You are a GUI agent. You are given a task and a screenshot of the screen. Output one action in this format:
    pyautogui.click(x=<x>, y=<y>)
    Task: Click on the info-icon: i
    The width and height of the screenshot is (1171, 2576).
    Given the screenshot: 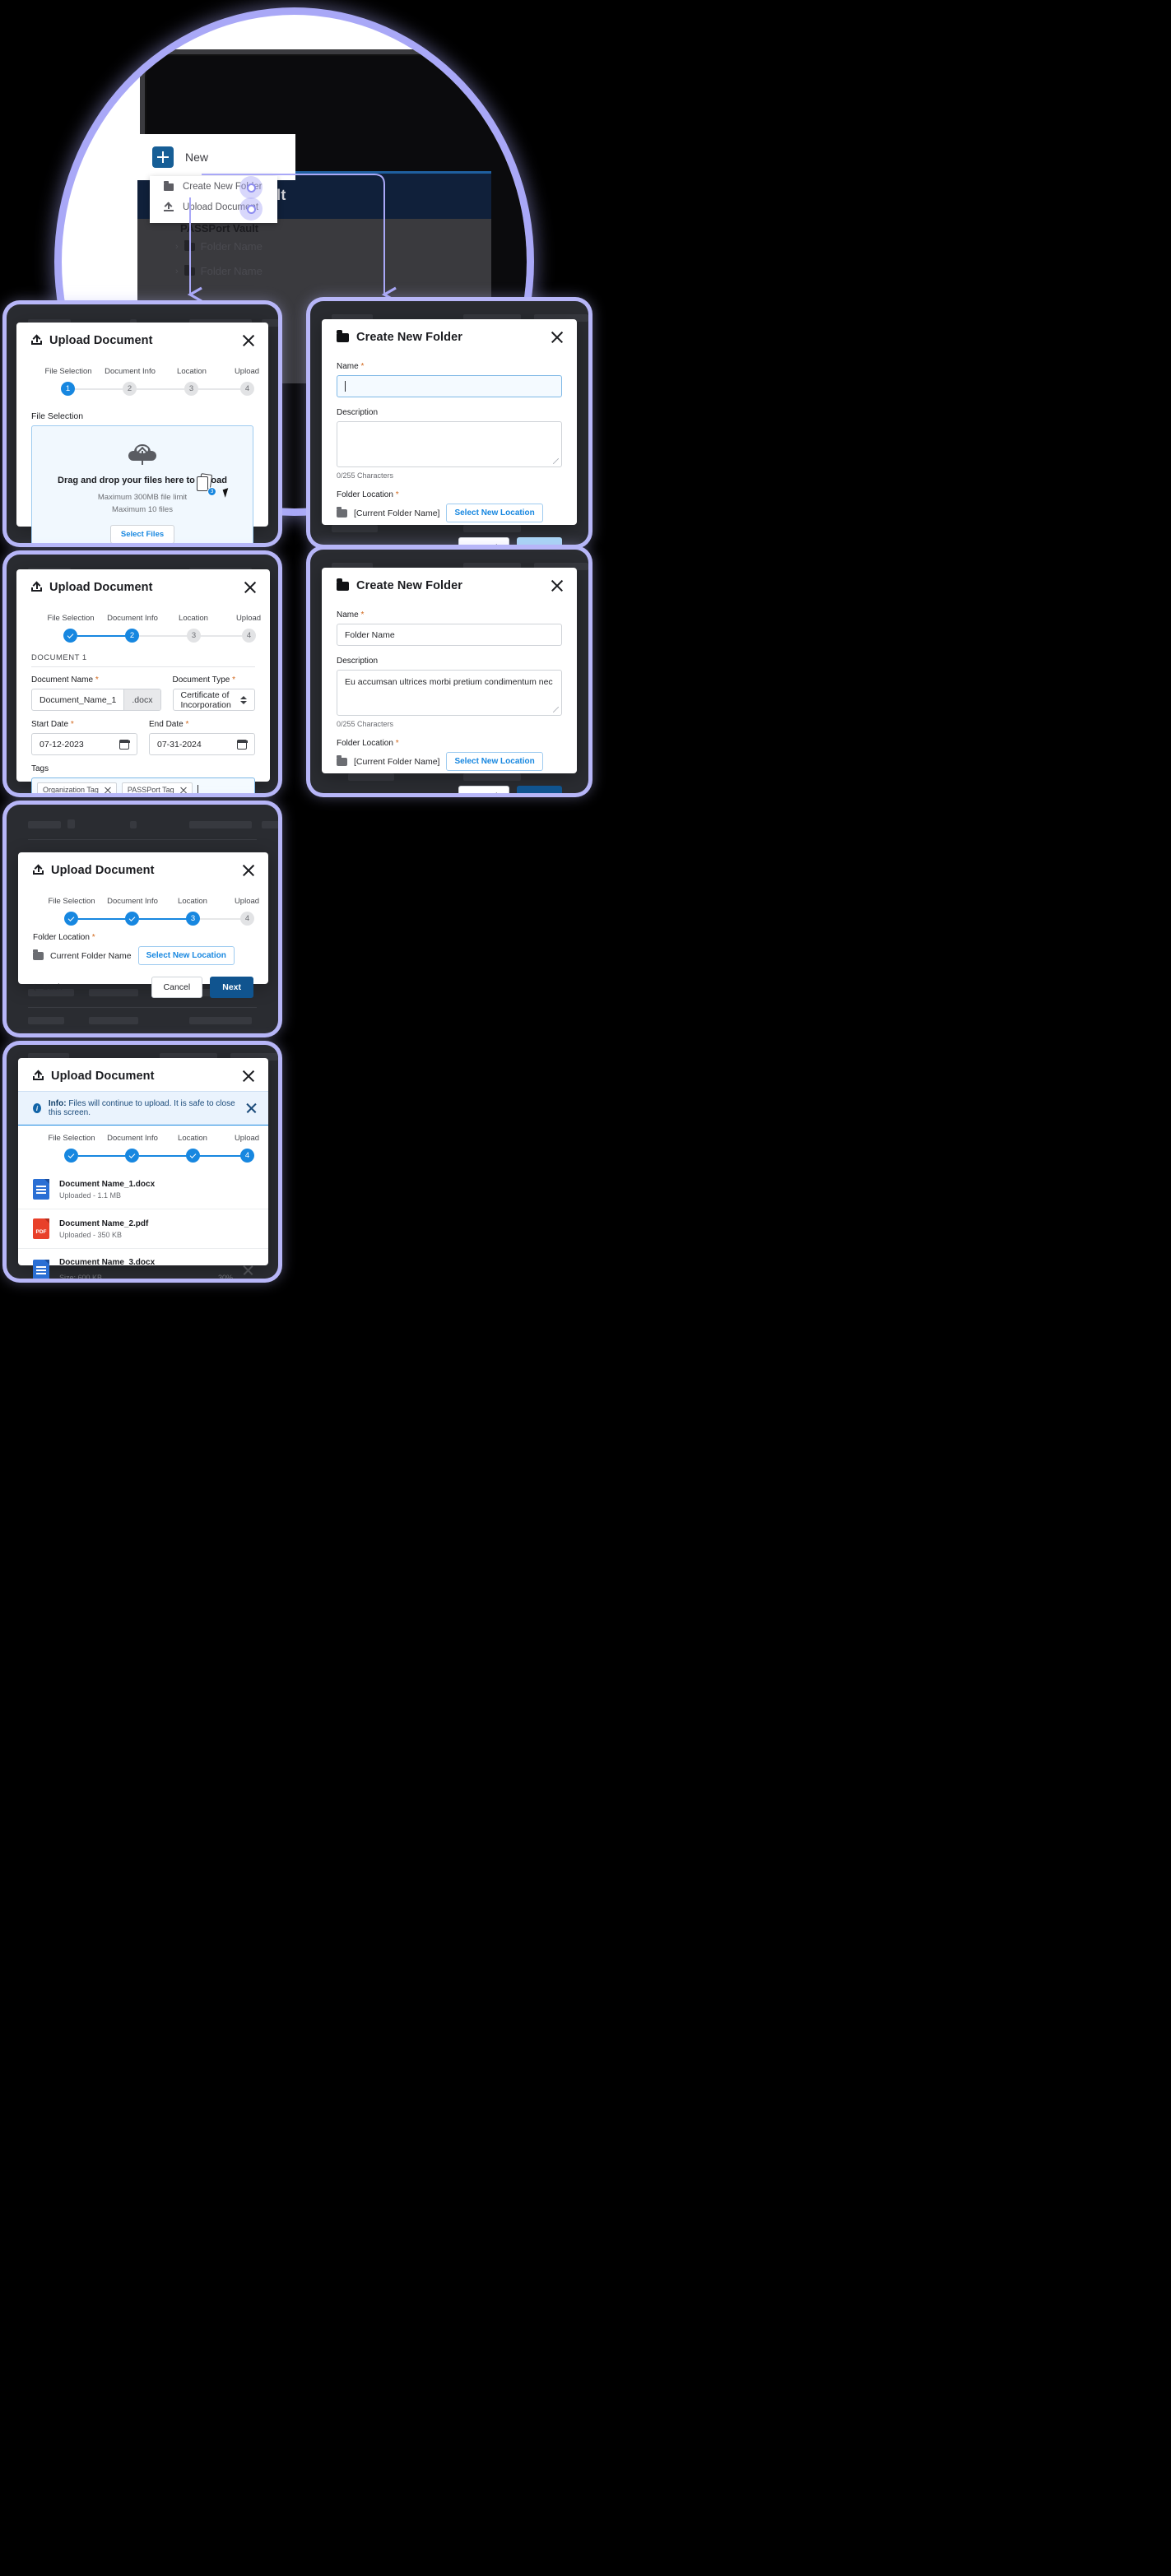 What is the action you would take?
    pyautogui.click(x=37, y=1108)
    